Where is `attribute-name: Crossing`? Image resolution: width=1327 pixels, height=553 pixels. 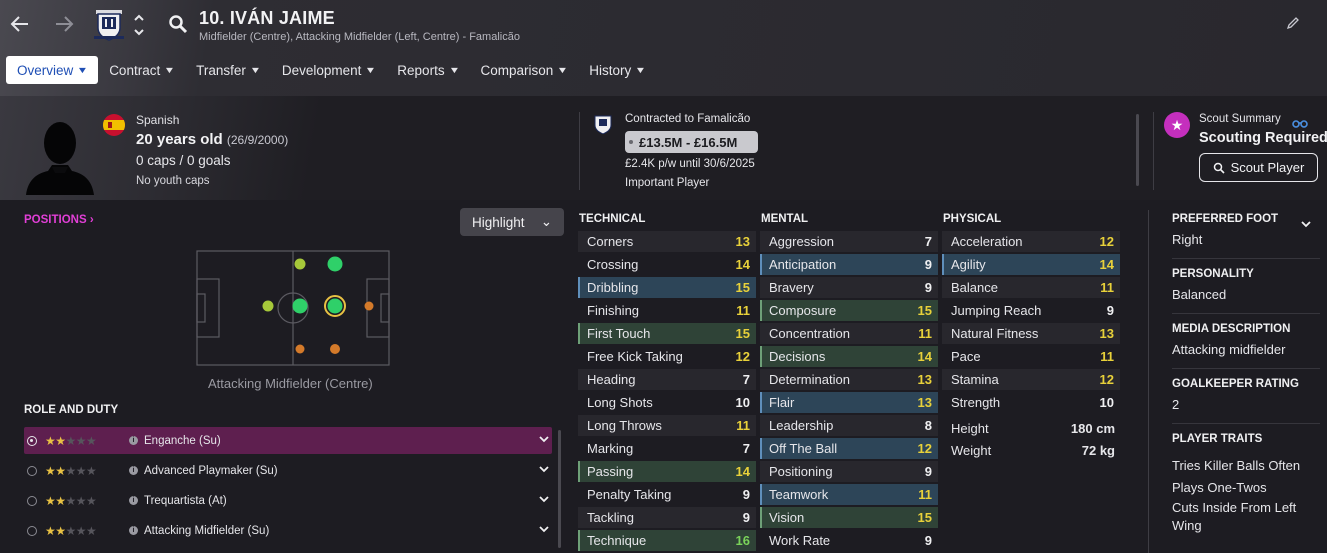
attribute-name: Crossing is located at coordinates (613, 264).